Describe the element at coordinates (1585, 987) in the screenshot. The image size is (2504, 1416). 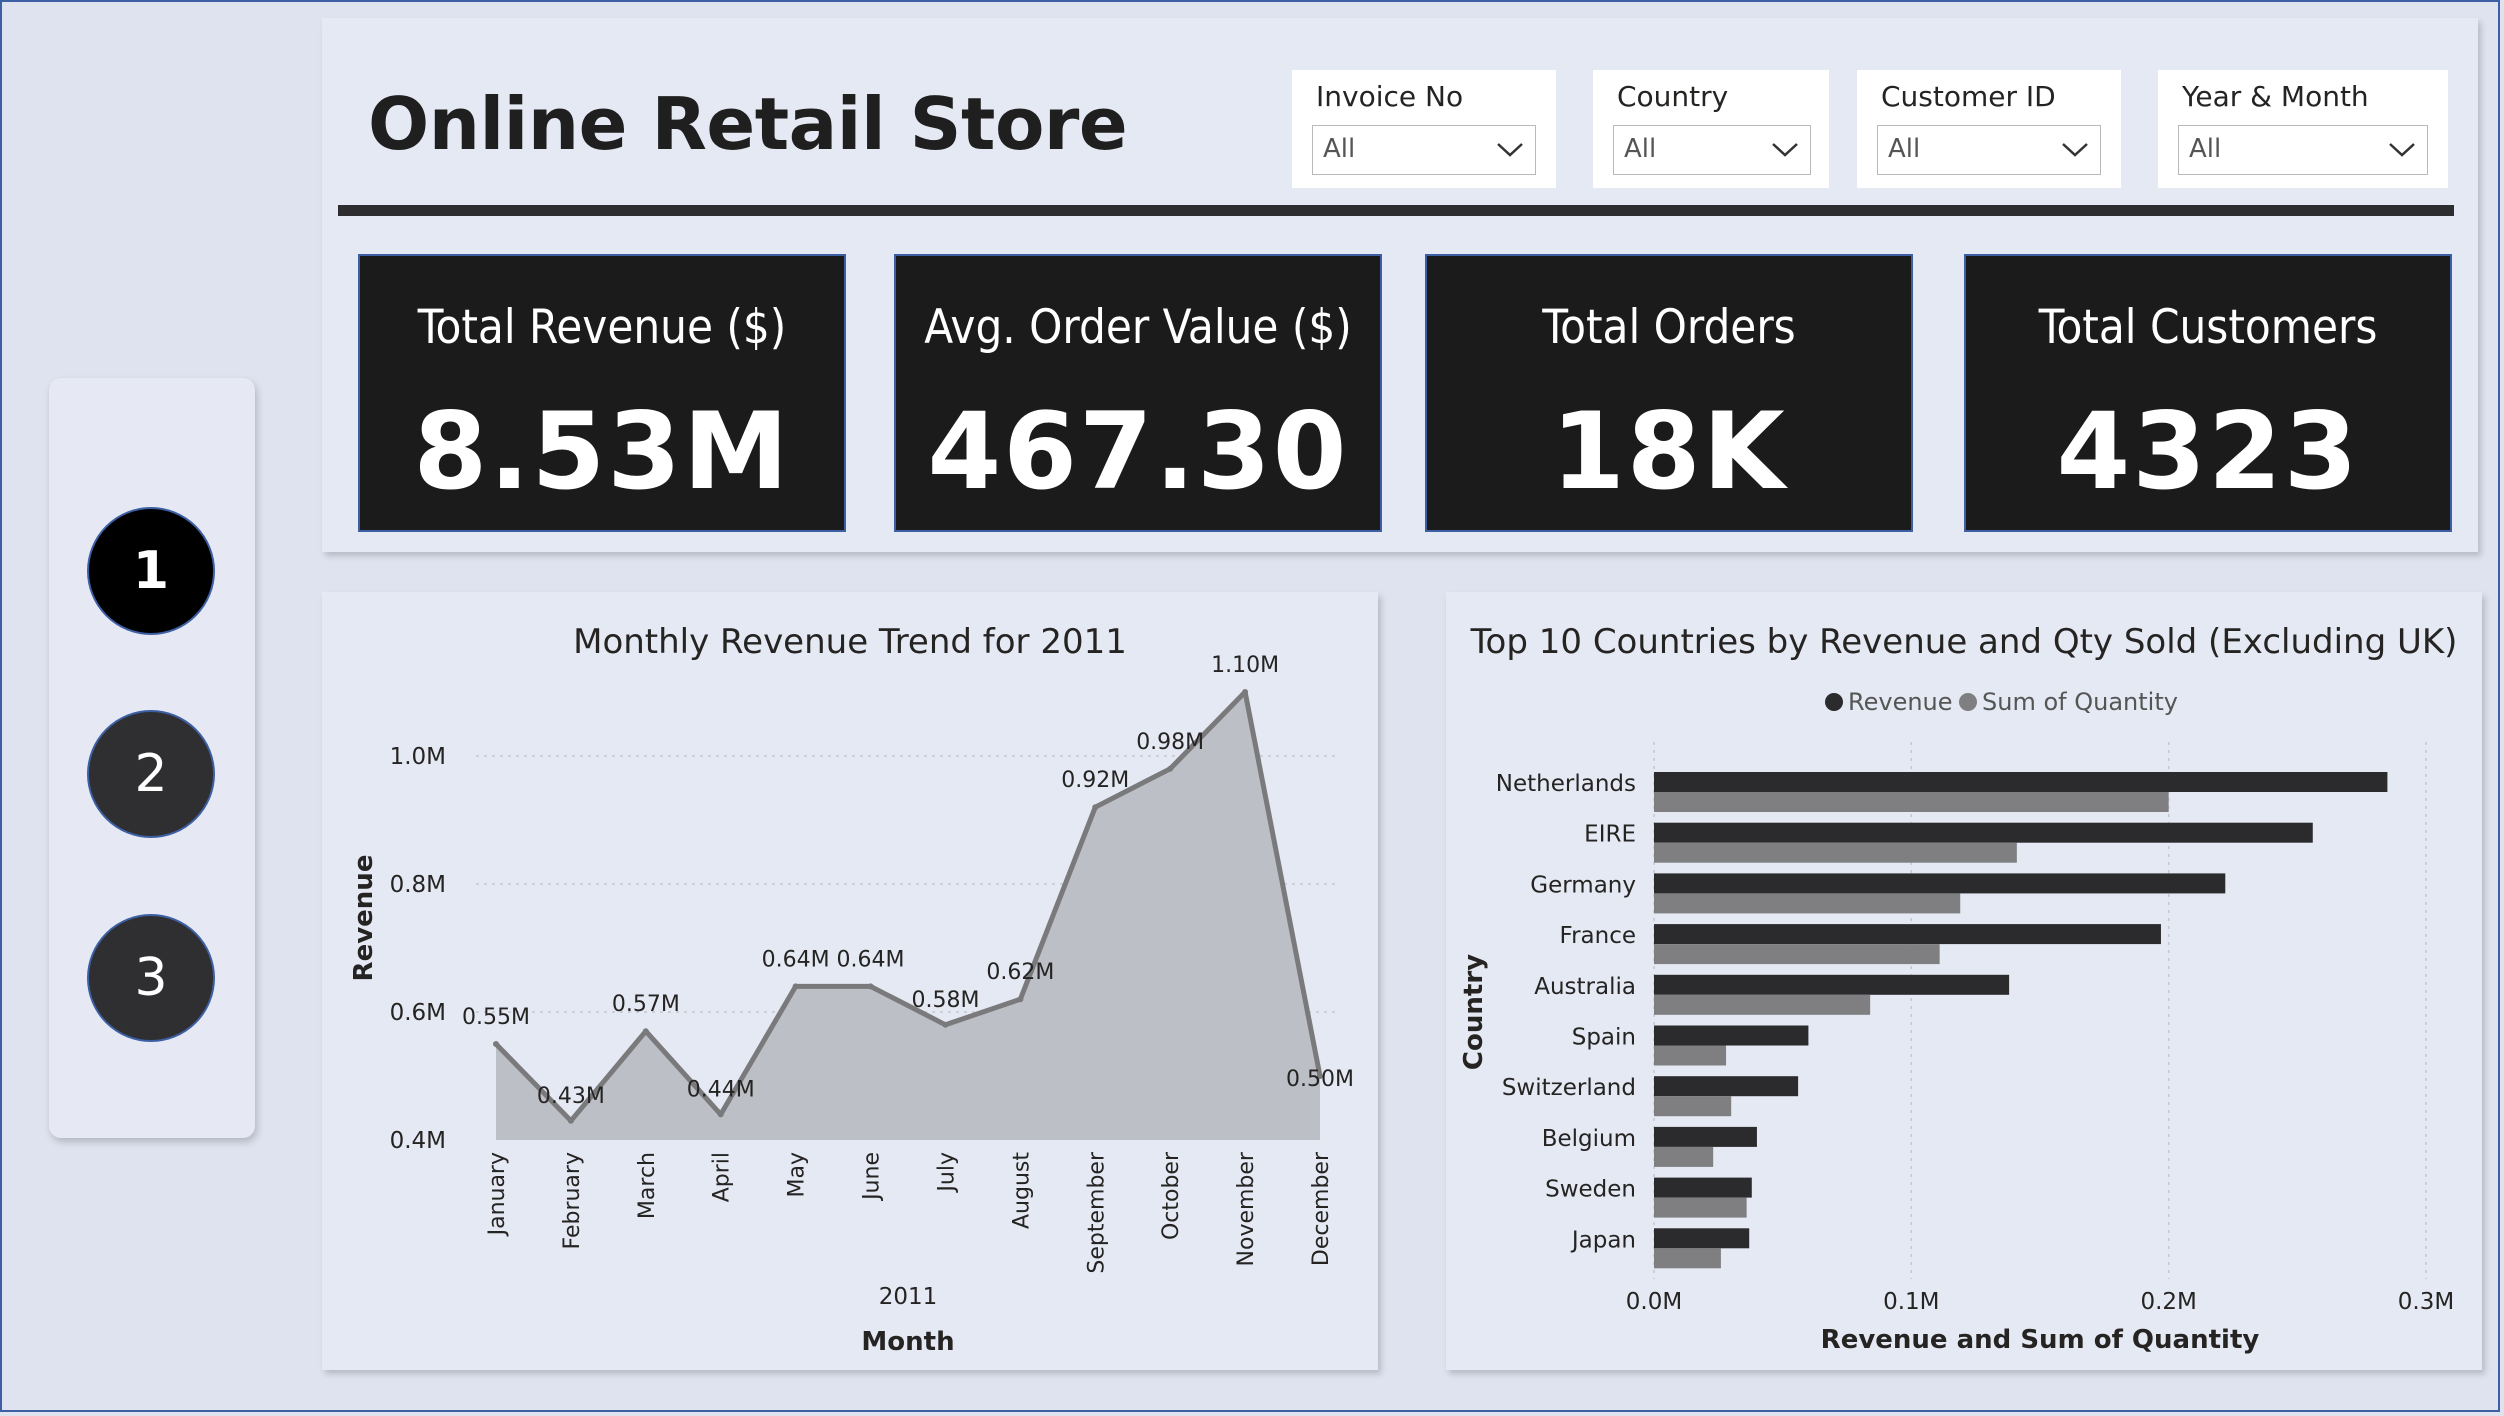
I see `y-tick-label: Australia` at that location.